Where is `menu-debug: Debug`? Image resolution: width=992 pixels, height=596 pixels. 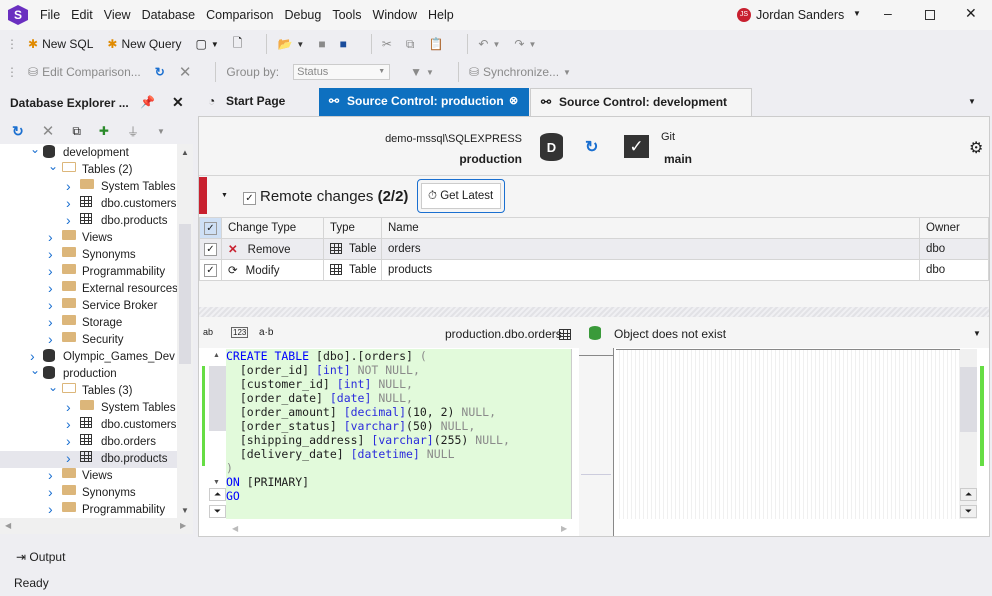
menu-debug: Debug is located at coordinates (302, 15).